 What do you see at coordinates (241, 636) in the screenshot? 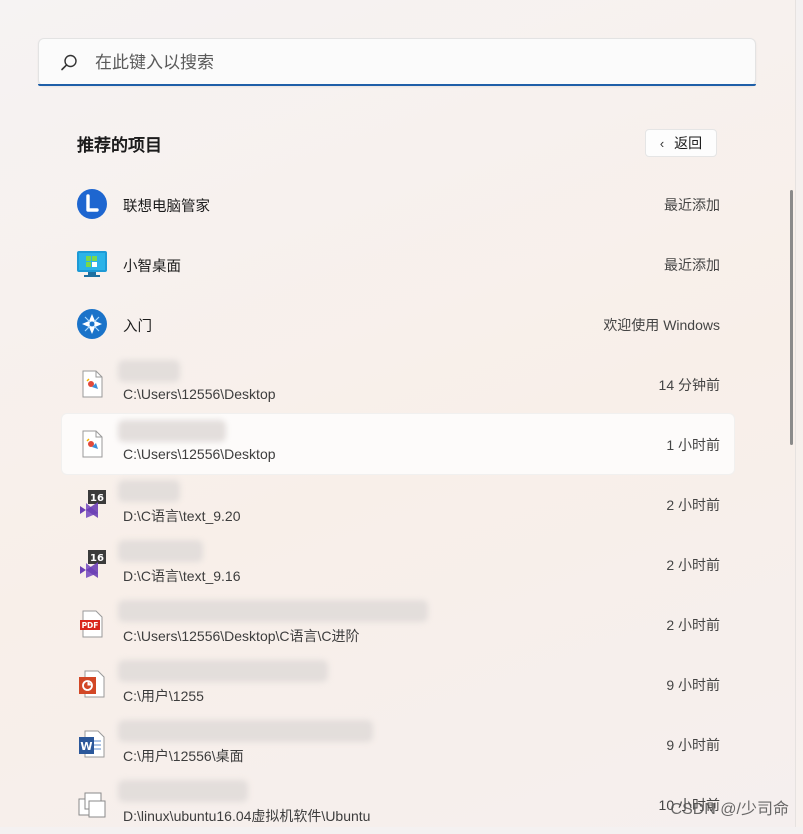
I see `item-path: C:\Users\12556\Desktop\C语言\C进阶` at bounding box center [241, 636].